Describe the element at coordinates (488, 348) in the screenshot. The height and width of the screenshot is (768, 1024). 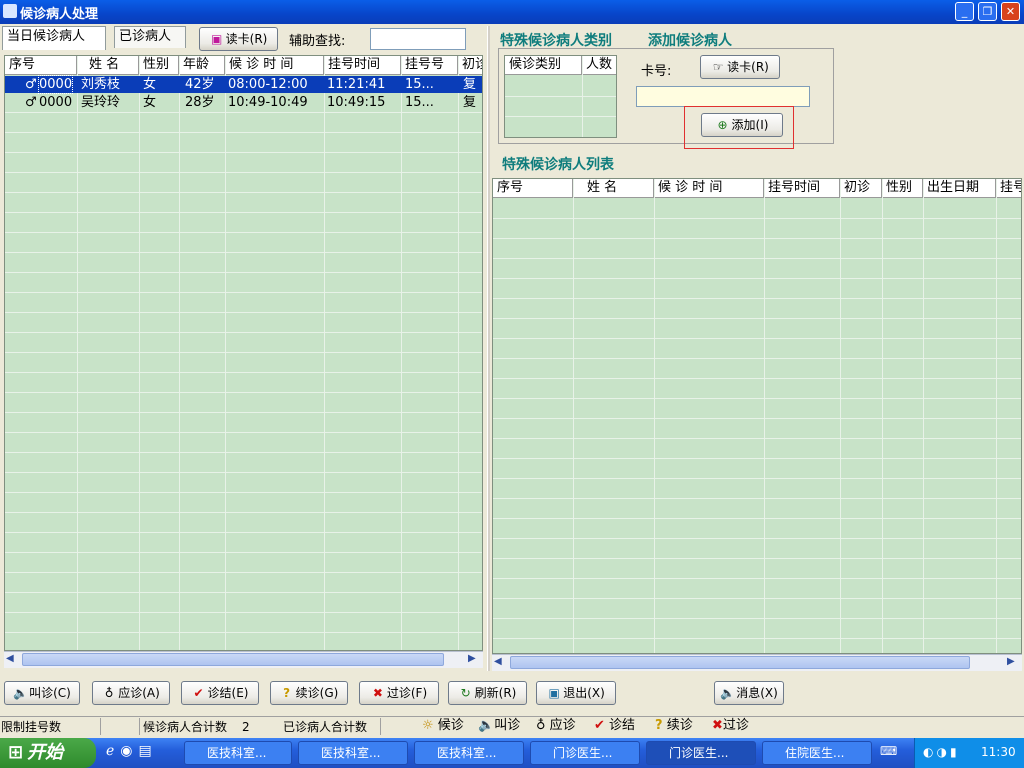
I see `panel-splitter` at that location.